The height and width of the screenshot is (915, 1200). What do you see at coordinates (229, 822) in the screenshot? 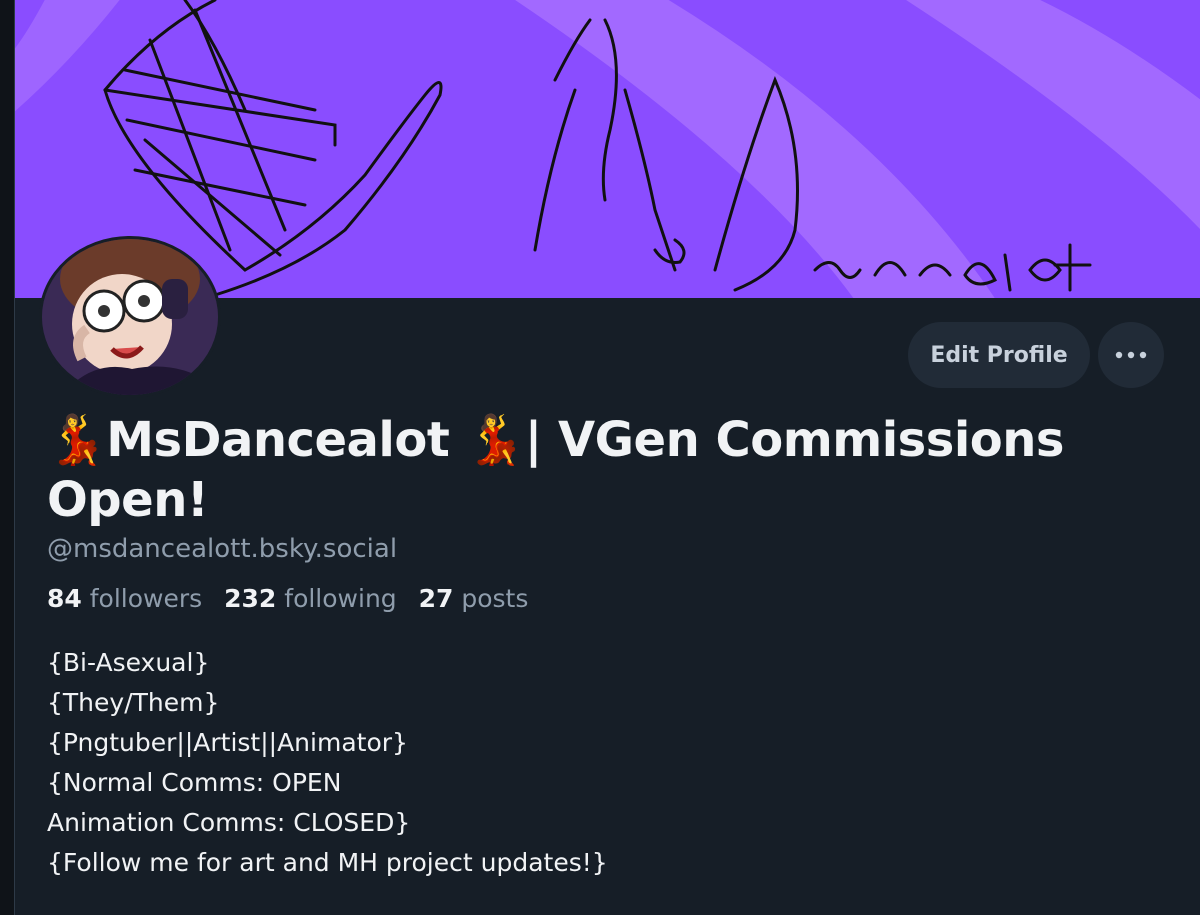
I see `bio-line: Animation Comms: CLOSED}` at bounding box center [229, 822].